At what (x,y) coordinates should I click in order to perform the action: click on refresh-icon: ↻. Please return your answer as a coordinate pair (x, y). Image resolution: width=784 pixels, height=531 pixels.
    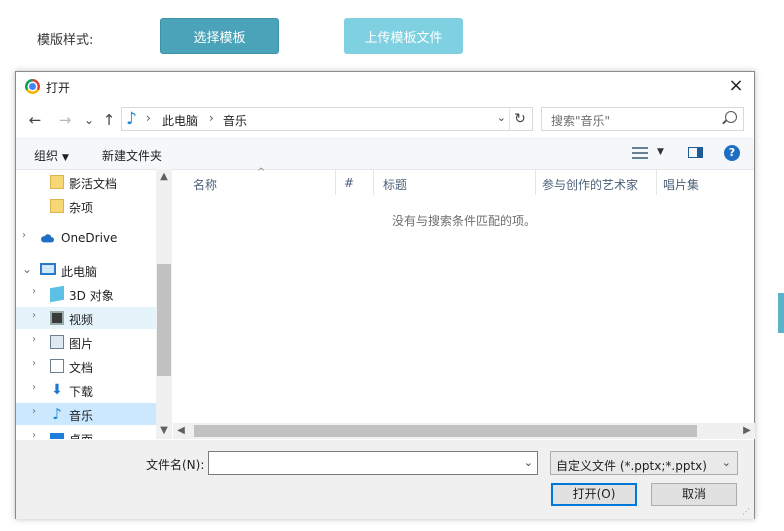
    Looking at the image, I should click on (519, 119).